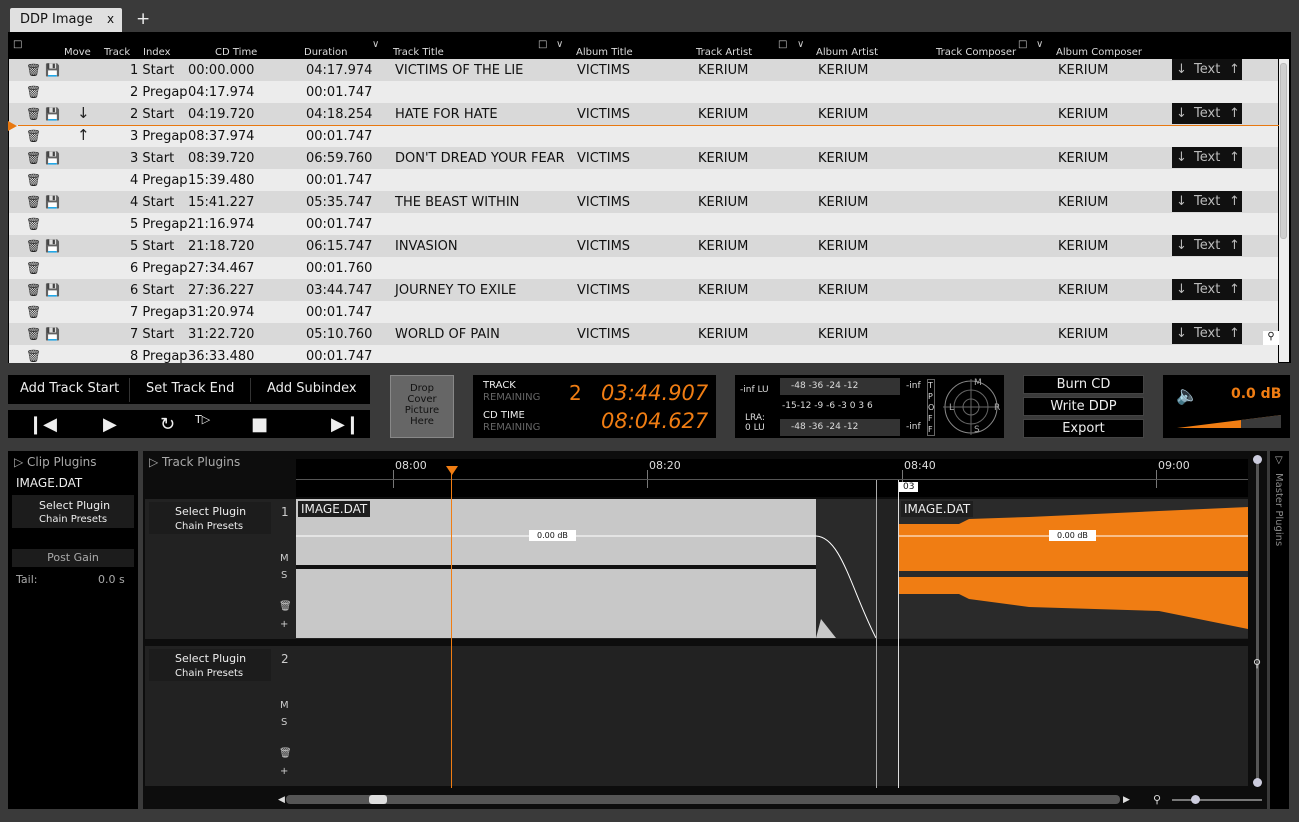  I want to click on index-cell: 4 Start, so click(152, 202).